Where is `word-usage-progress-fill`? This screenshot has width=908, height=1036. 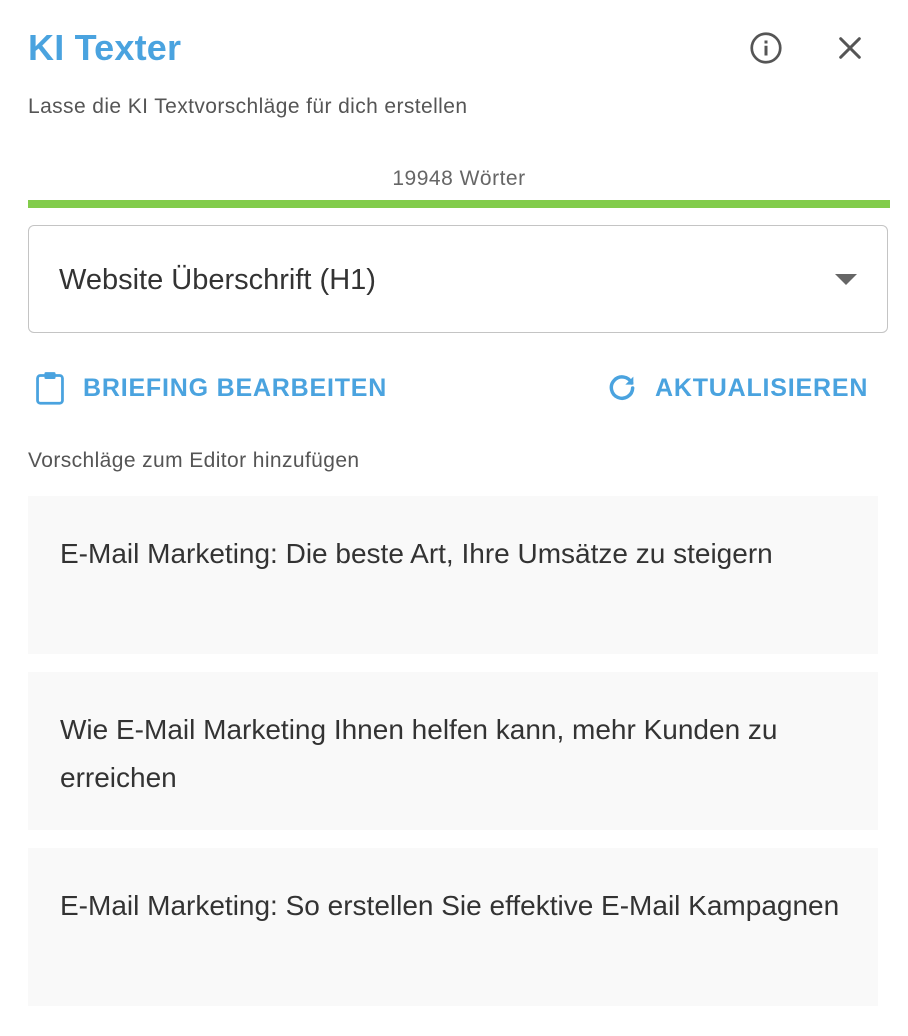
word-usage-progress-fill is located at coordinates (459, 204).